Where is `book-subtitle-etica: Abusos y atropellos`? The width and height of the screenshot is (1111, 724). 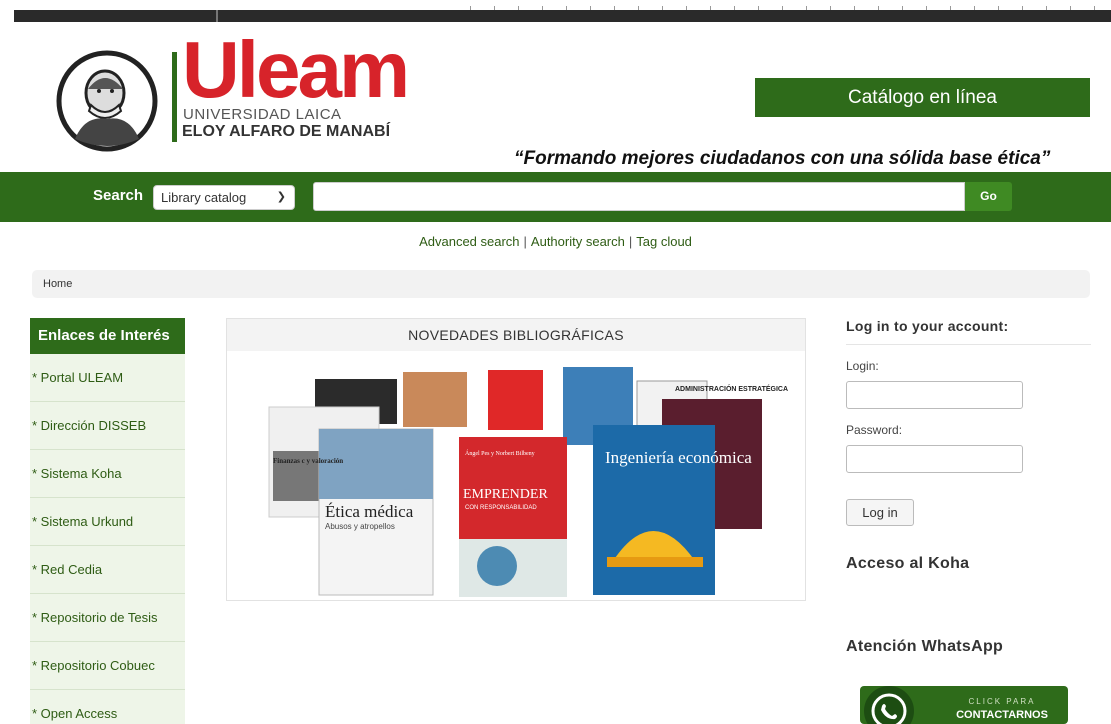 book-subtitle-etica: Abusos y atropellos is located at coordinates (360, 526).